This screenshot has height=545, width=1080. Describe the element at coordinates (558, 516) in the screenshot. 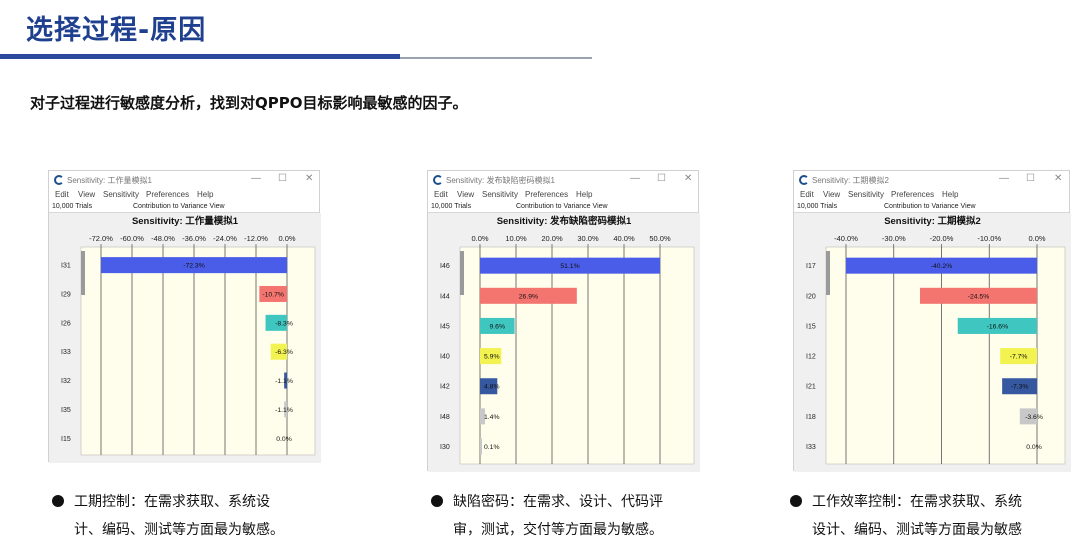

I see `bullet-text: 缺陷密码：在需求、设计、代码评 审，测试，交付等方面最为敏感。` at that location.